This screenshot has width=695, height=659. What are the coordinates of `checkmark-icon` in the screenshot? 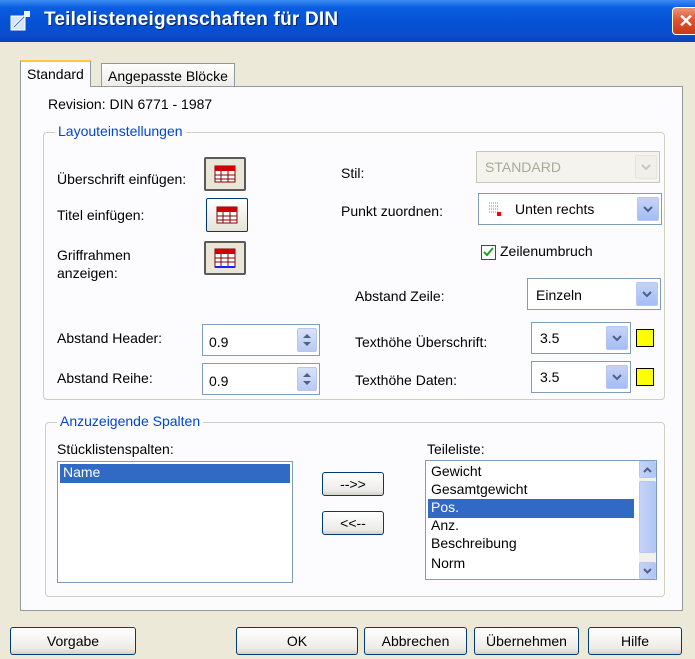 It's located at (488, 252).